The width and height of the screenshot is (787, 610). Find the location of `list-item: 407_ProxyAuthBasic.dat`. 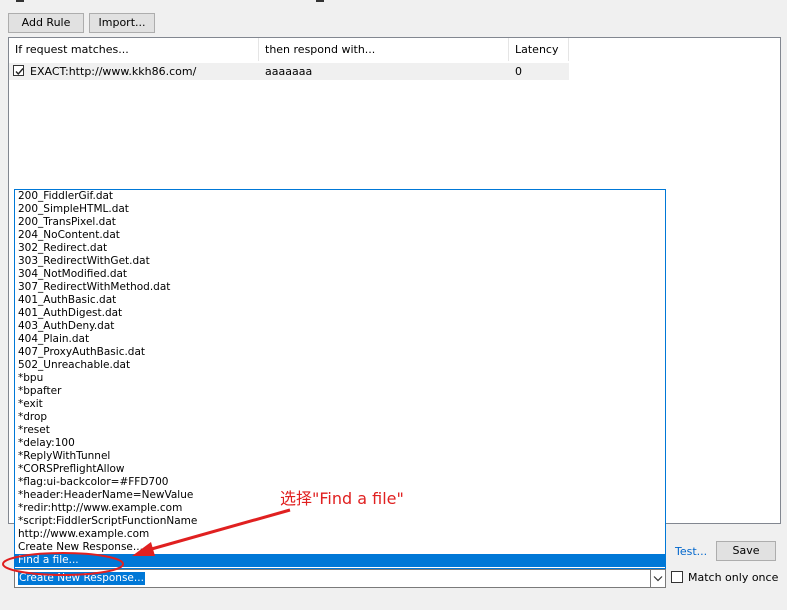

list-item: 407_ProxyAuthBasic.dat is located at coordinates (340, 352).